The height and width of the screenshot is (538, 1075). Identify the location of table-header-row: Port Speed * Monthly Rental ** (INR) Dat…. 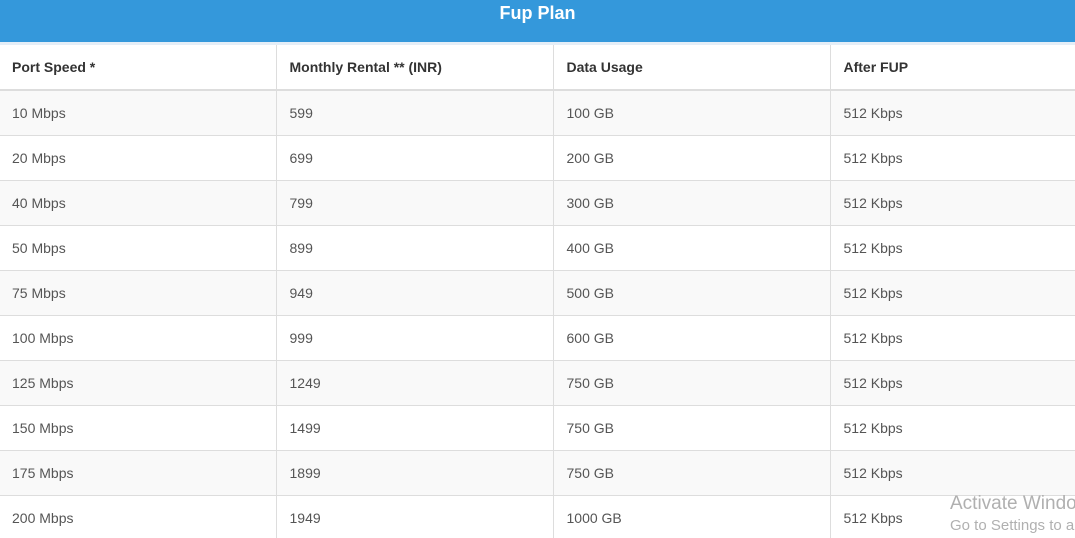
(537, 68).